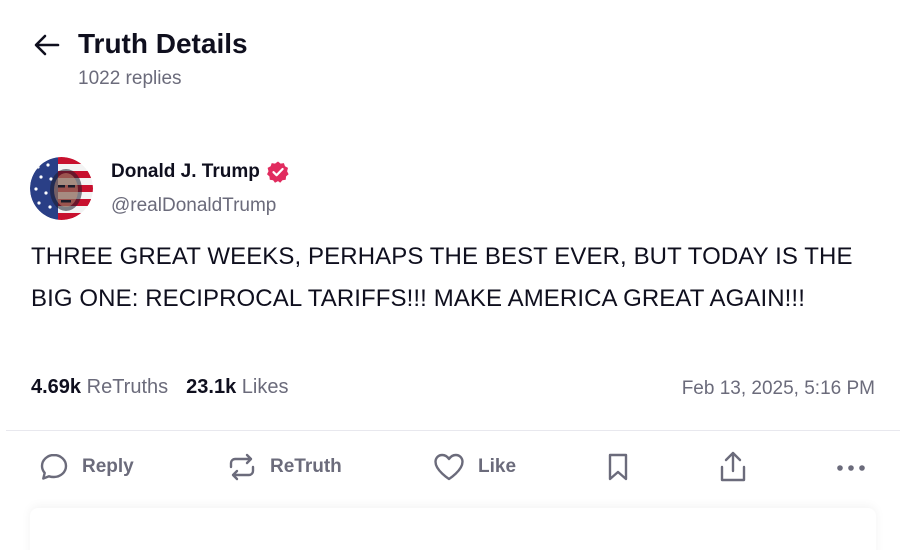 Image resolution: width=913 pixels, height=550 pixels. I want to click on retruth-label: ReTruth, so click(306, 466).